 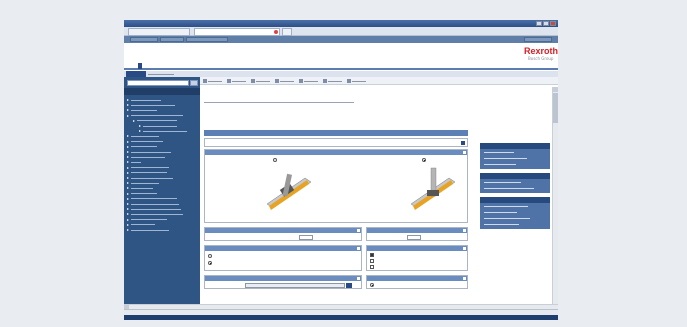 What do you see at coordinates (417, 258) in the screenshot?
I see `material-panel` at bounding box center [417, 258].